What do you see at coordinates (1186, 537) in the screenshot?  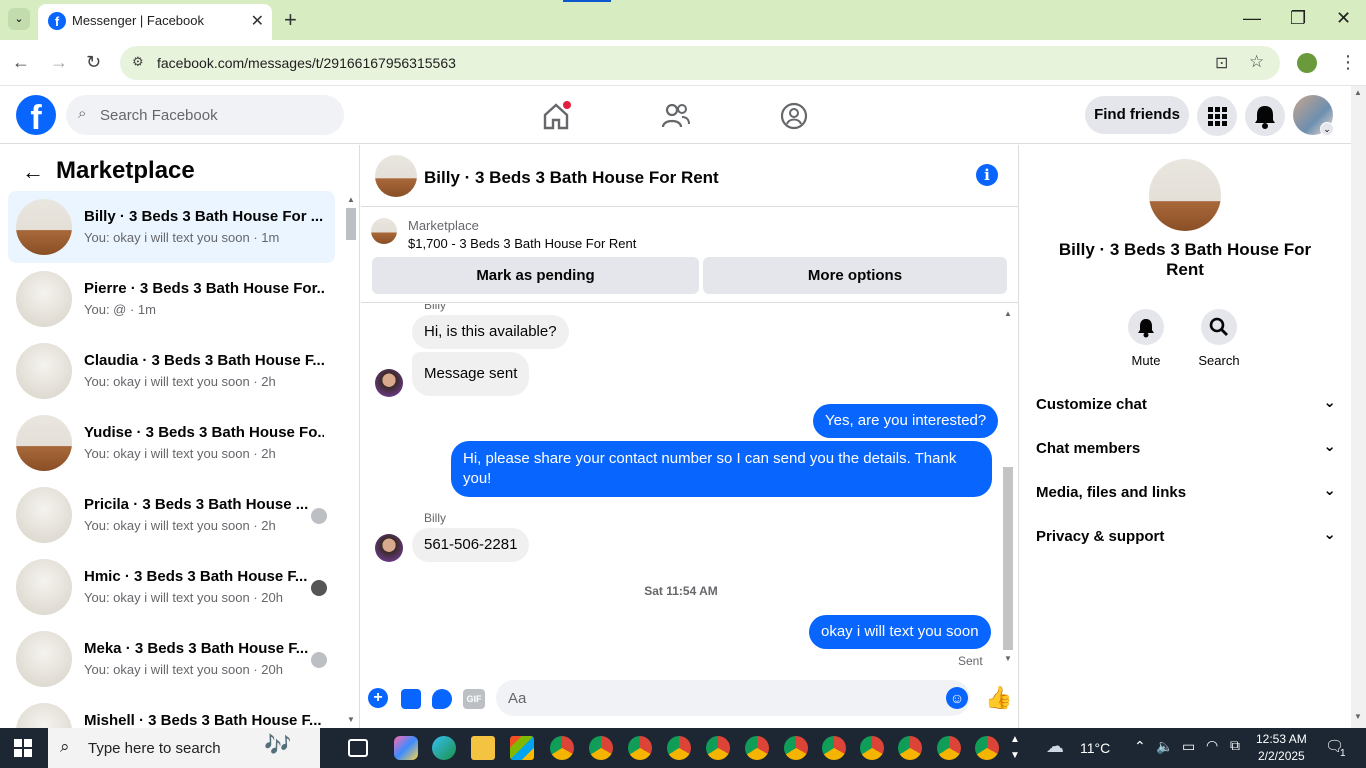 I see `privacy-support-section: Privacy & support ⌄` at bounding box center [1186, 537].